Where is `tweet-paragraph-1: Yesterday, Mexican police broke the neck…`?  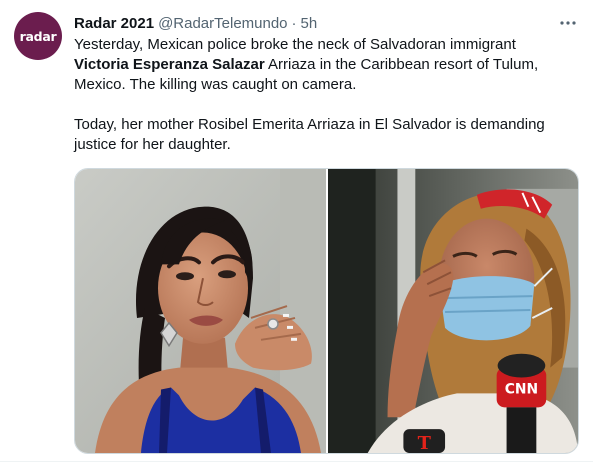 tweet-paragraph-1: Yesterday, Mexican police broke the neck… is located at coordinates (324, 65).